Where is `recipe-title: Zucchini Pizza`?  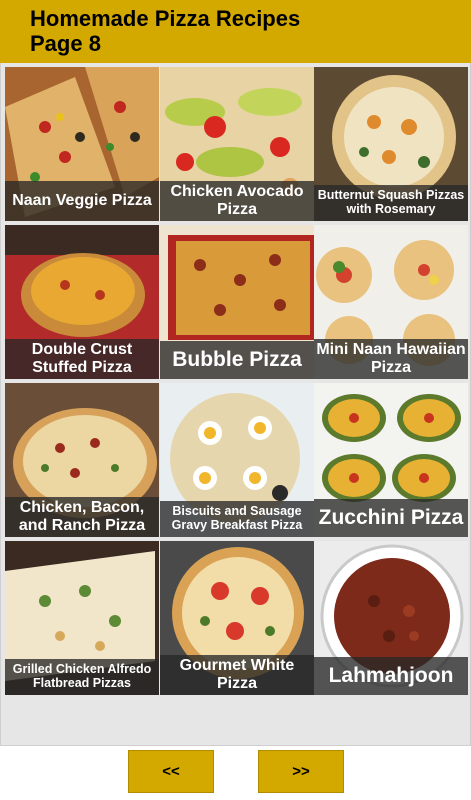
recipe-title: Zucchini Pizza is located at coordinates (391, 518).